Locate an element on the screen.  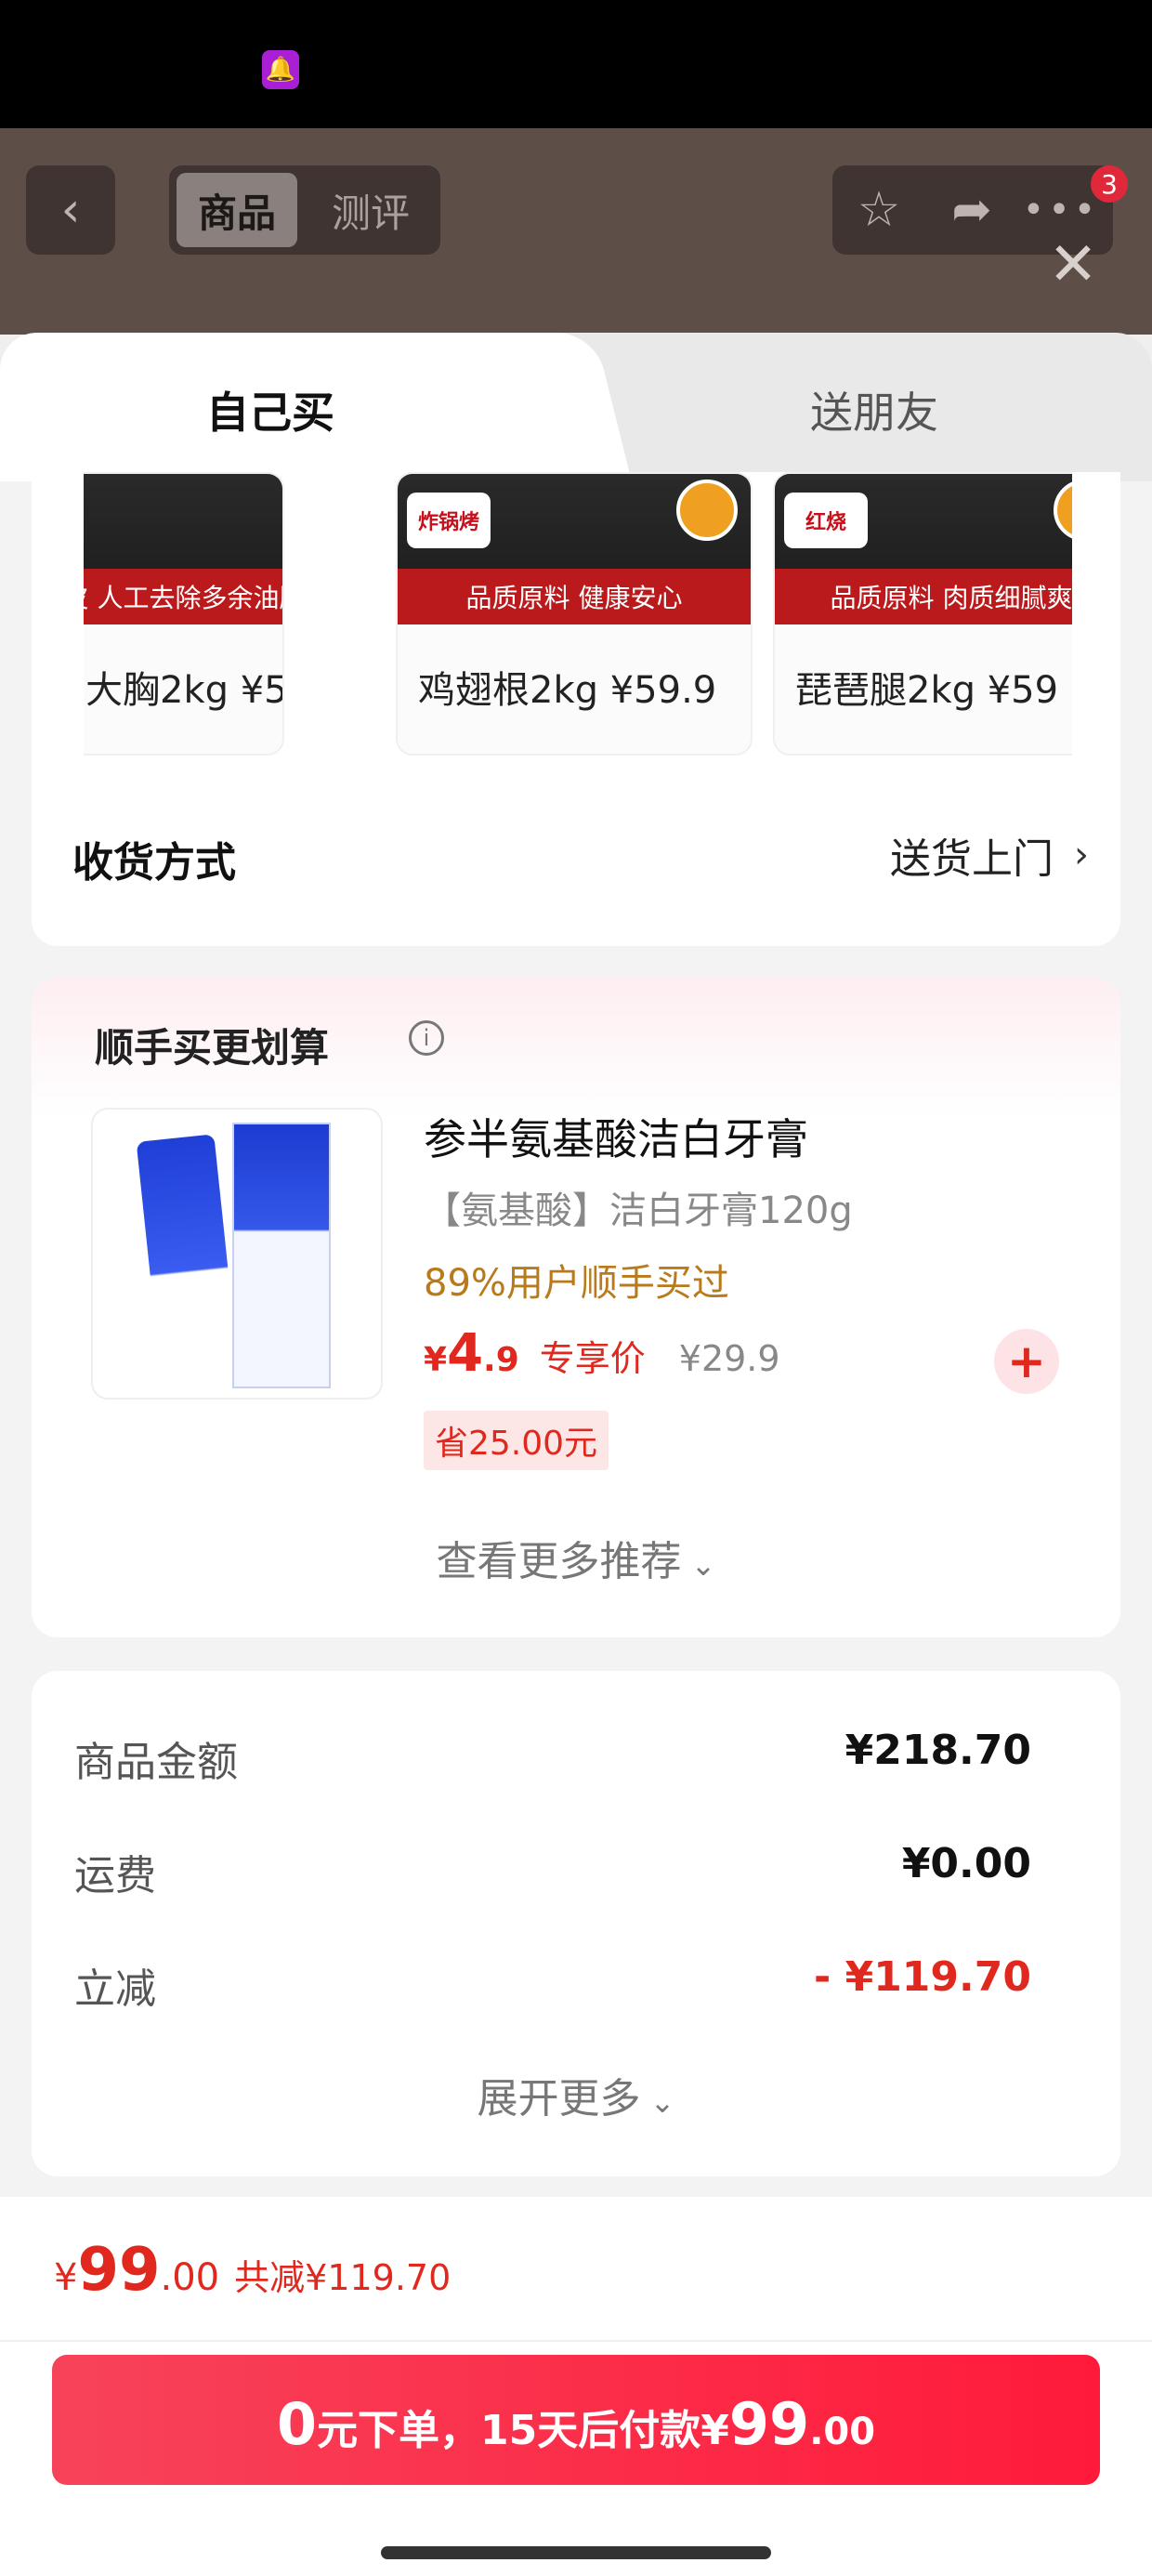
toothpaste-box-icon is located at coordinates (281, 1255).